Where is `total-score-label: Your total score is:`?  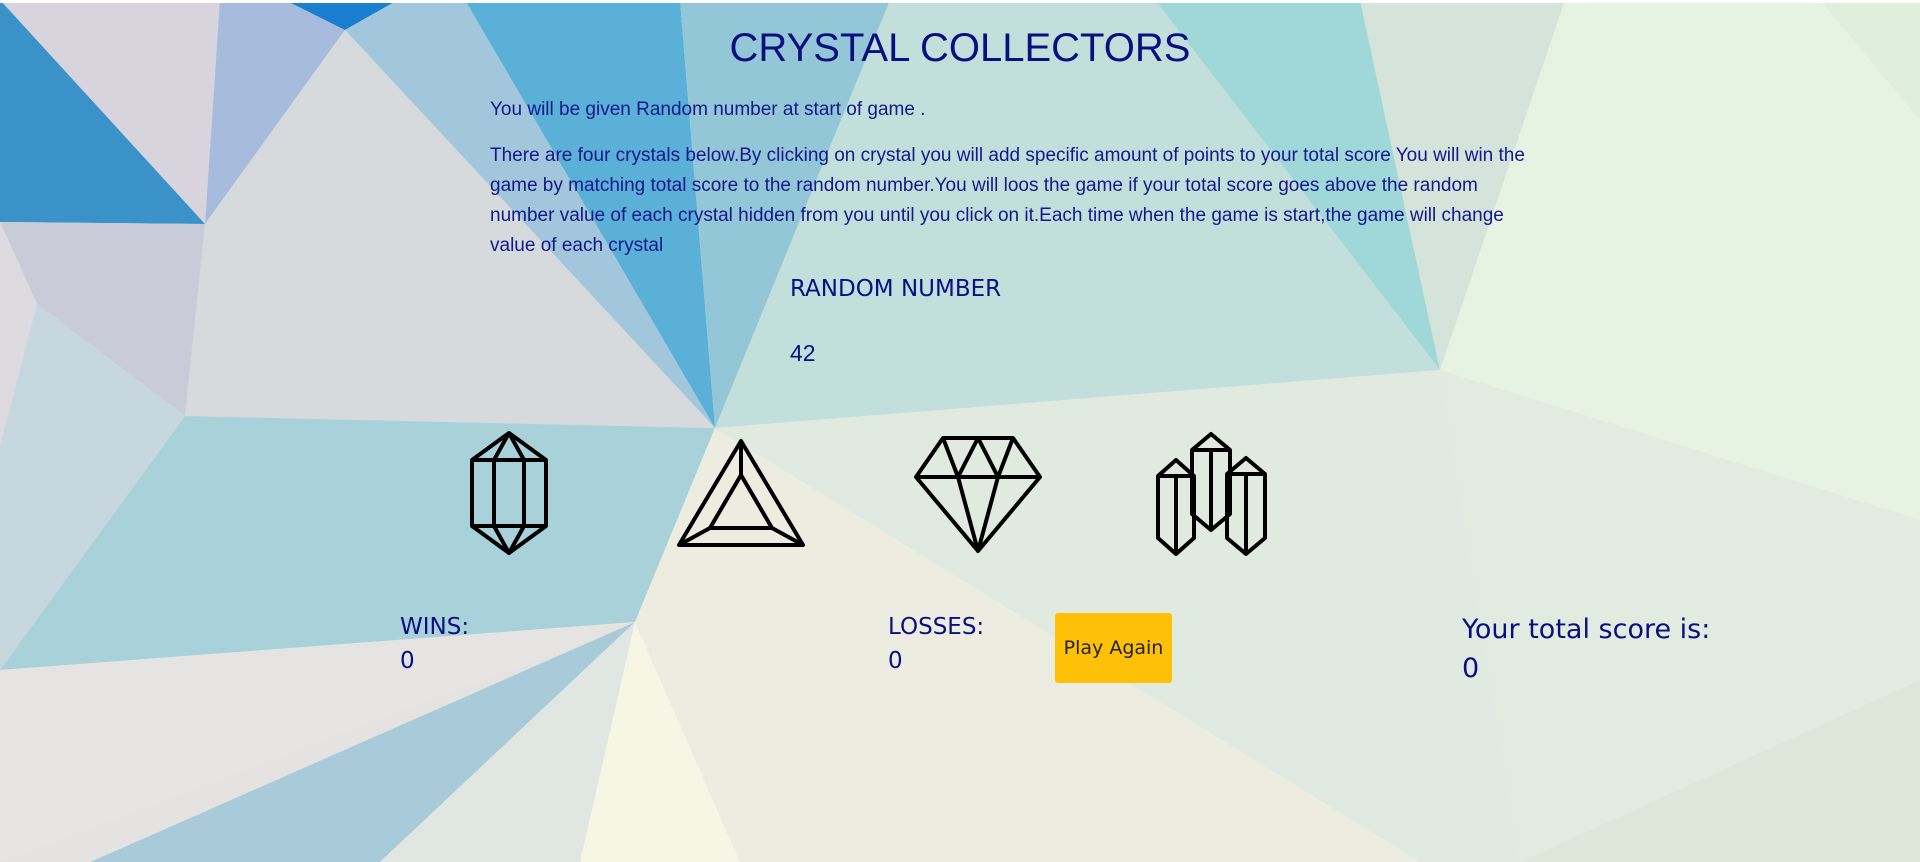 total-score-label: Your total score is: is located at coordinates (1586, 629).